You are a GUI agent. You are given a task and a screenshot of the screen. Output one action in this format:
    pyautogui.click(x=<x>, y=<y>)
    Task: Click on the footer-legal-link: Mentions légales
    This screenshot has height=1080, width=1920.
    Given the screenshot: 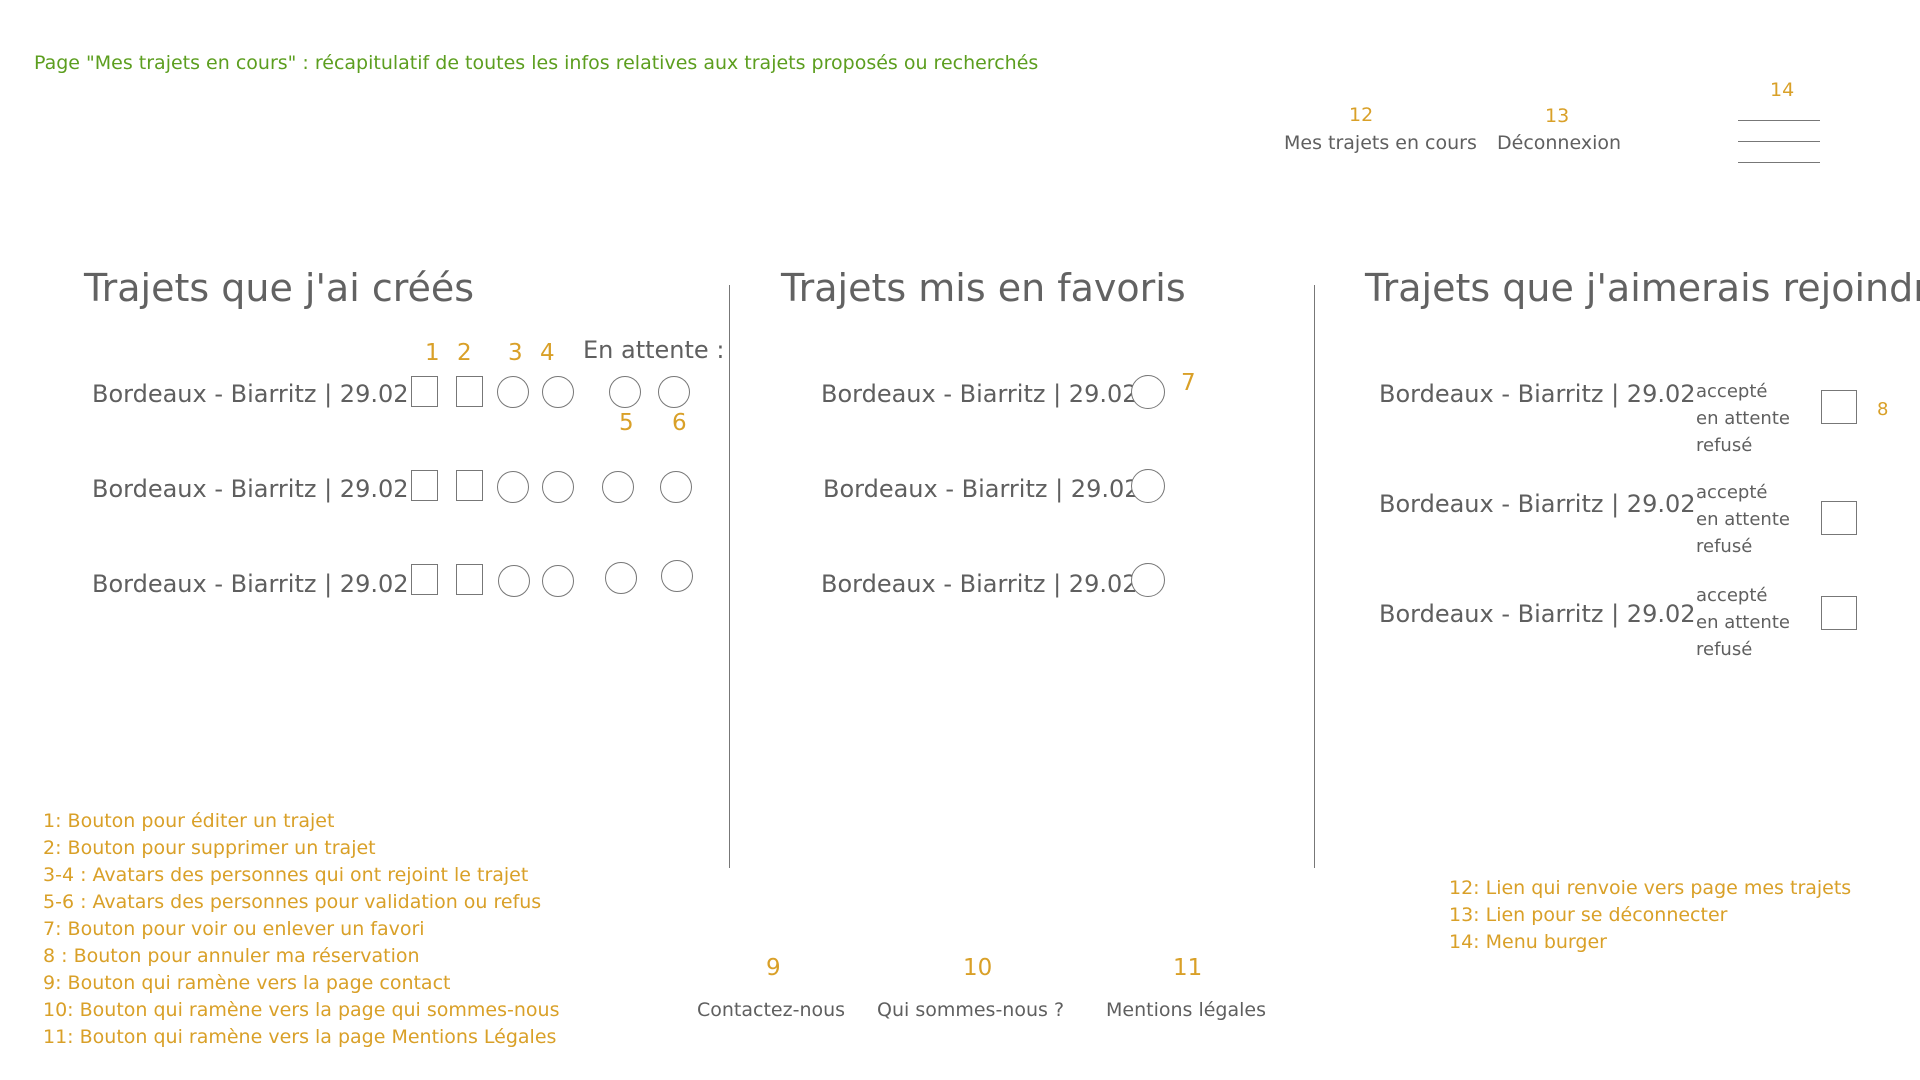 What is the action you would take?
    pyautogui.click(x=1186, y=1010)
    